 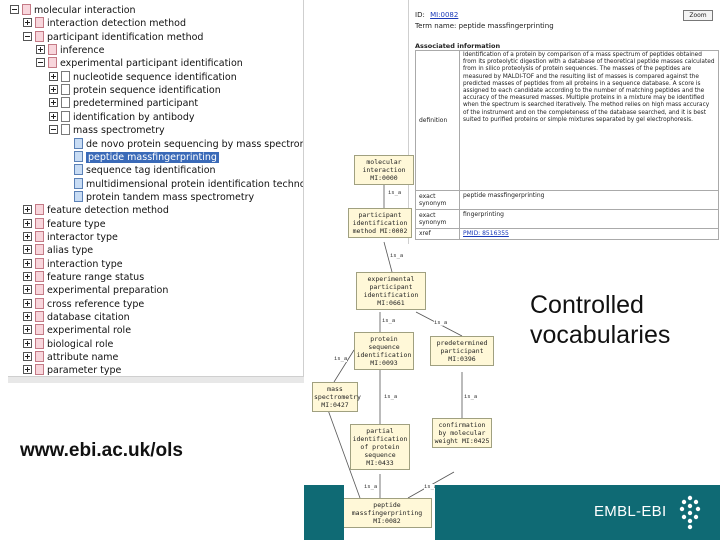 I want to click on tree-item-label: identification by antibody, so click(x=134, y=117).